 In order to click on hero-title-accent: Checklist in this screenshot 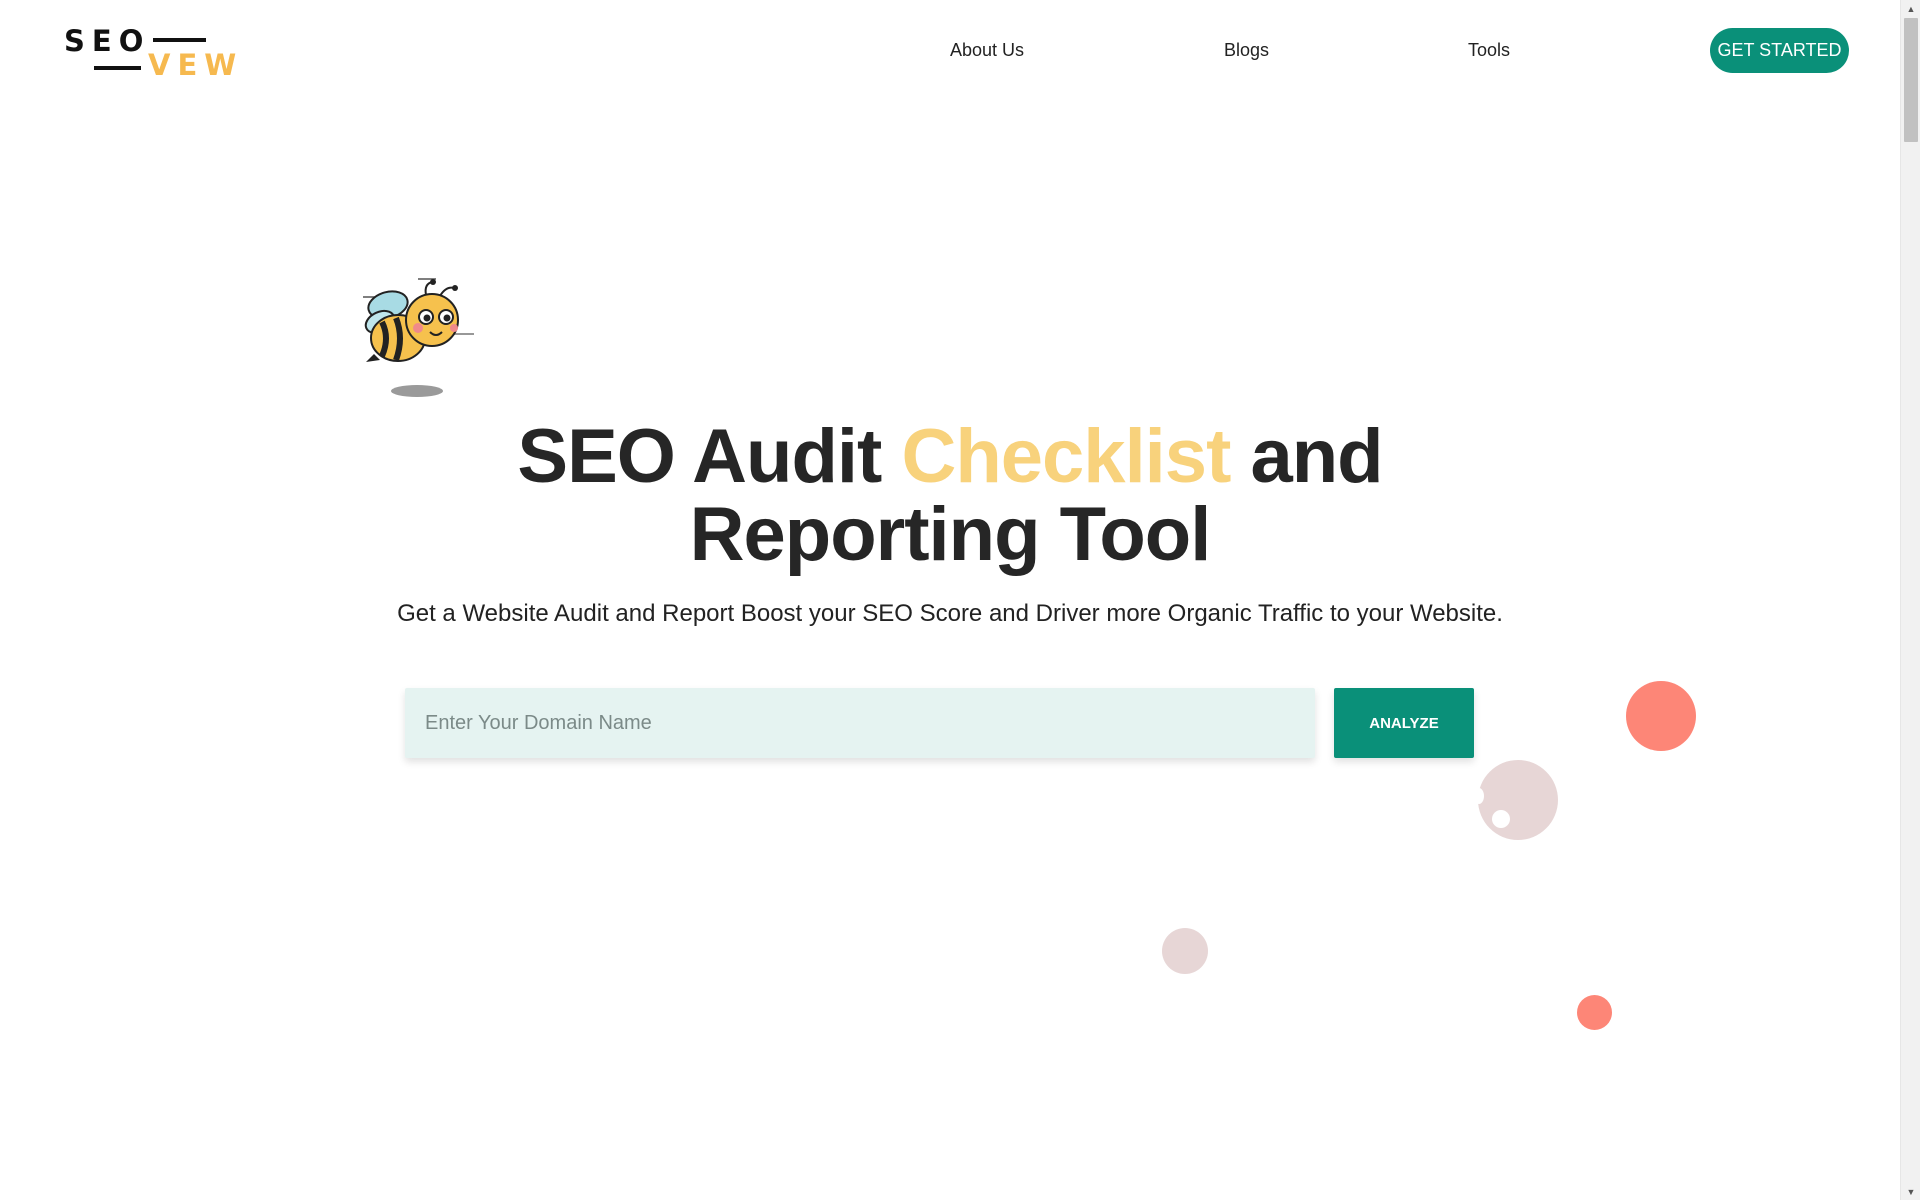, I will do `click(1066, 456)`.